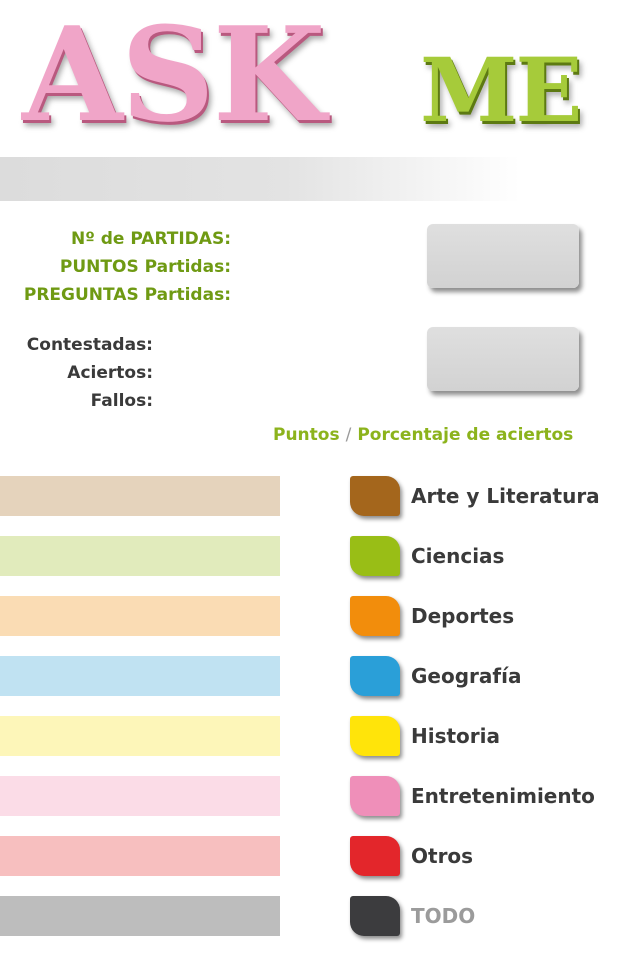 The image size is (640, 960). I want to click on category-button-todo, so click(375, 916).